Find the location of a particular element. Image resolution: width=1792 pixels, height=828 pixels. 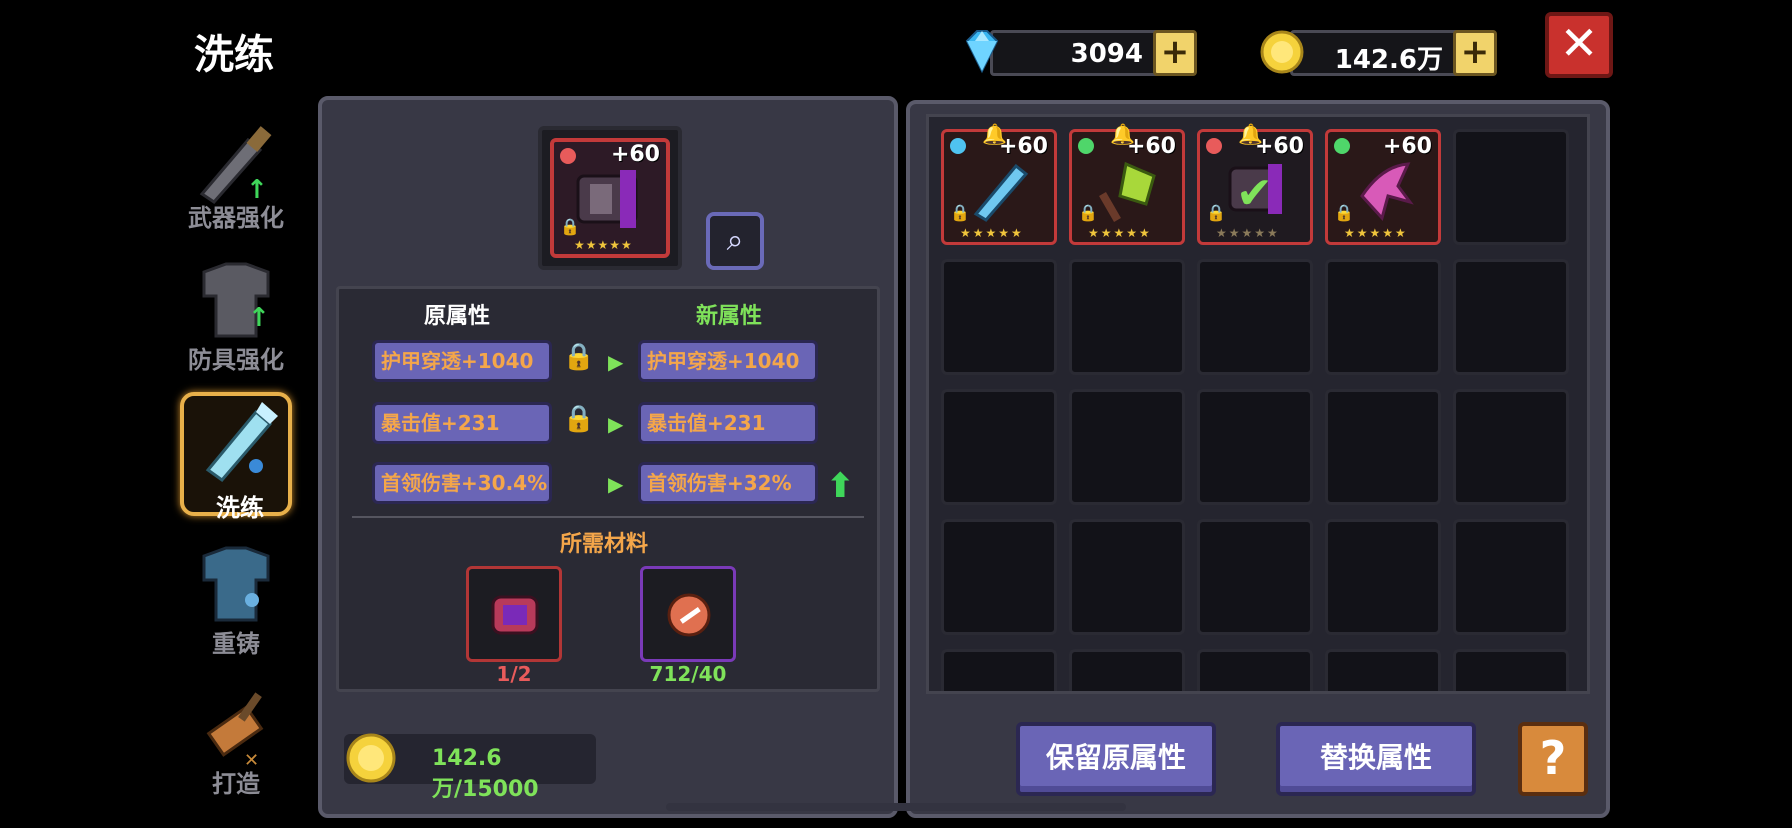

gold-count: 142.6万 is located at coordinates (1388, 60).